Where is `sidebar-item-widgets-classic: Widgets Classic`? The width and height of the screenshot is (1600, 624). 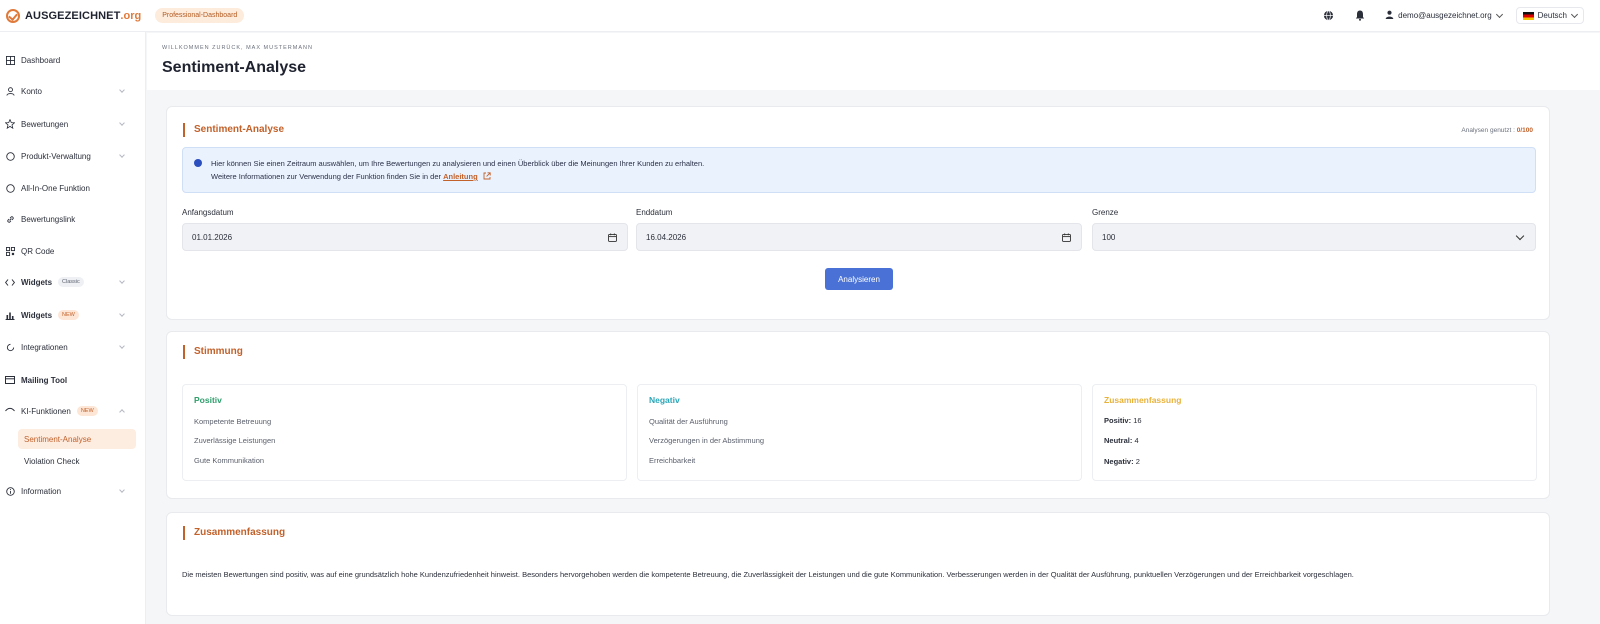
sidebar-item-widgets-classic: Widgets Classic is located at coordinates (70, 282).